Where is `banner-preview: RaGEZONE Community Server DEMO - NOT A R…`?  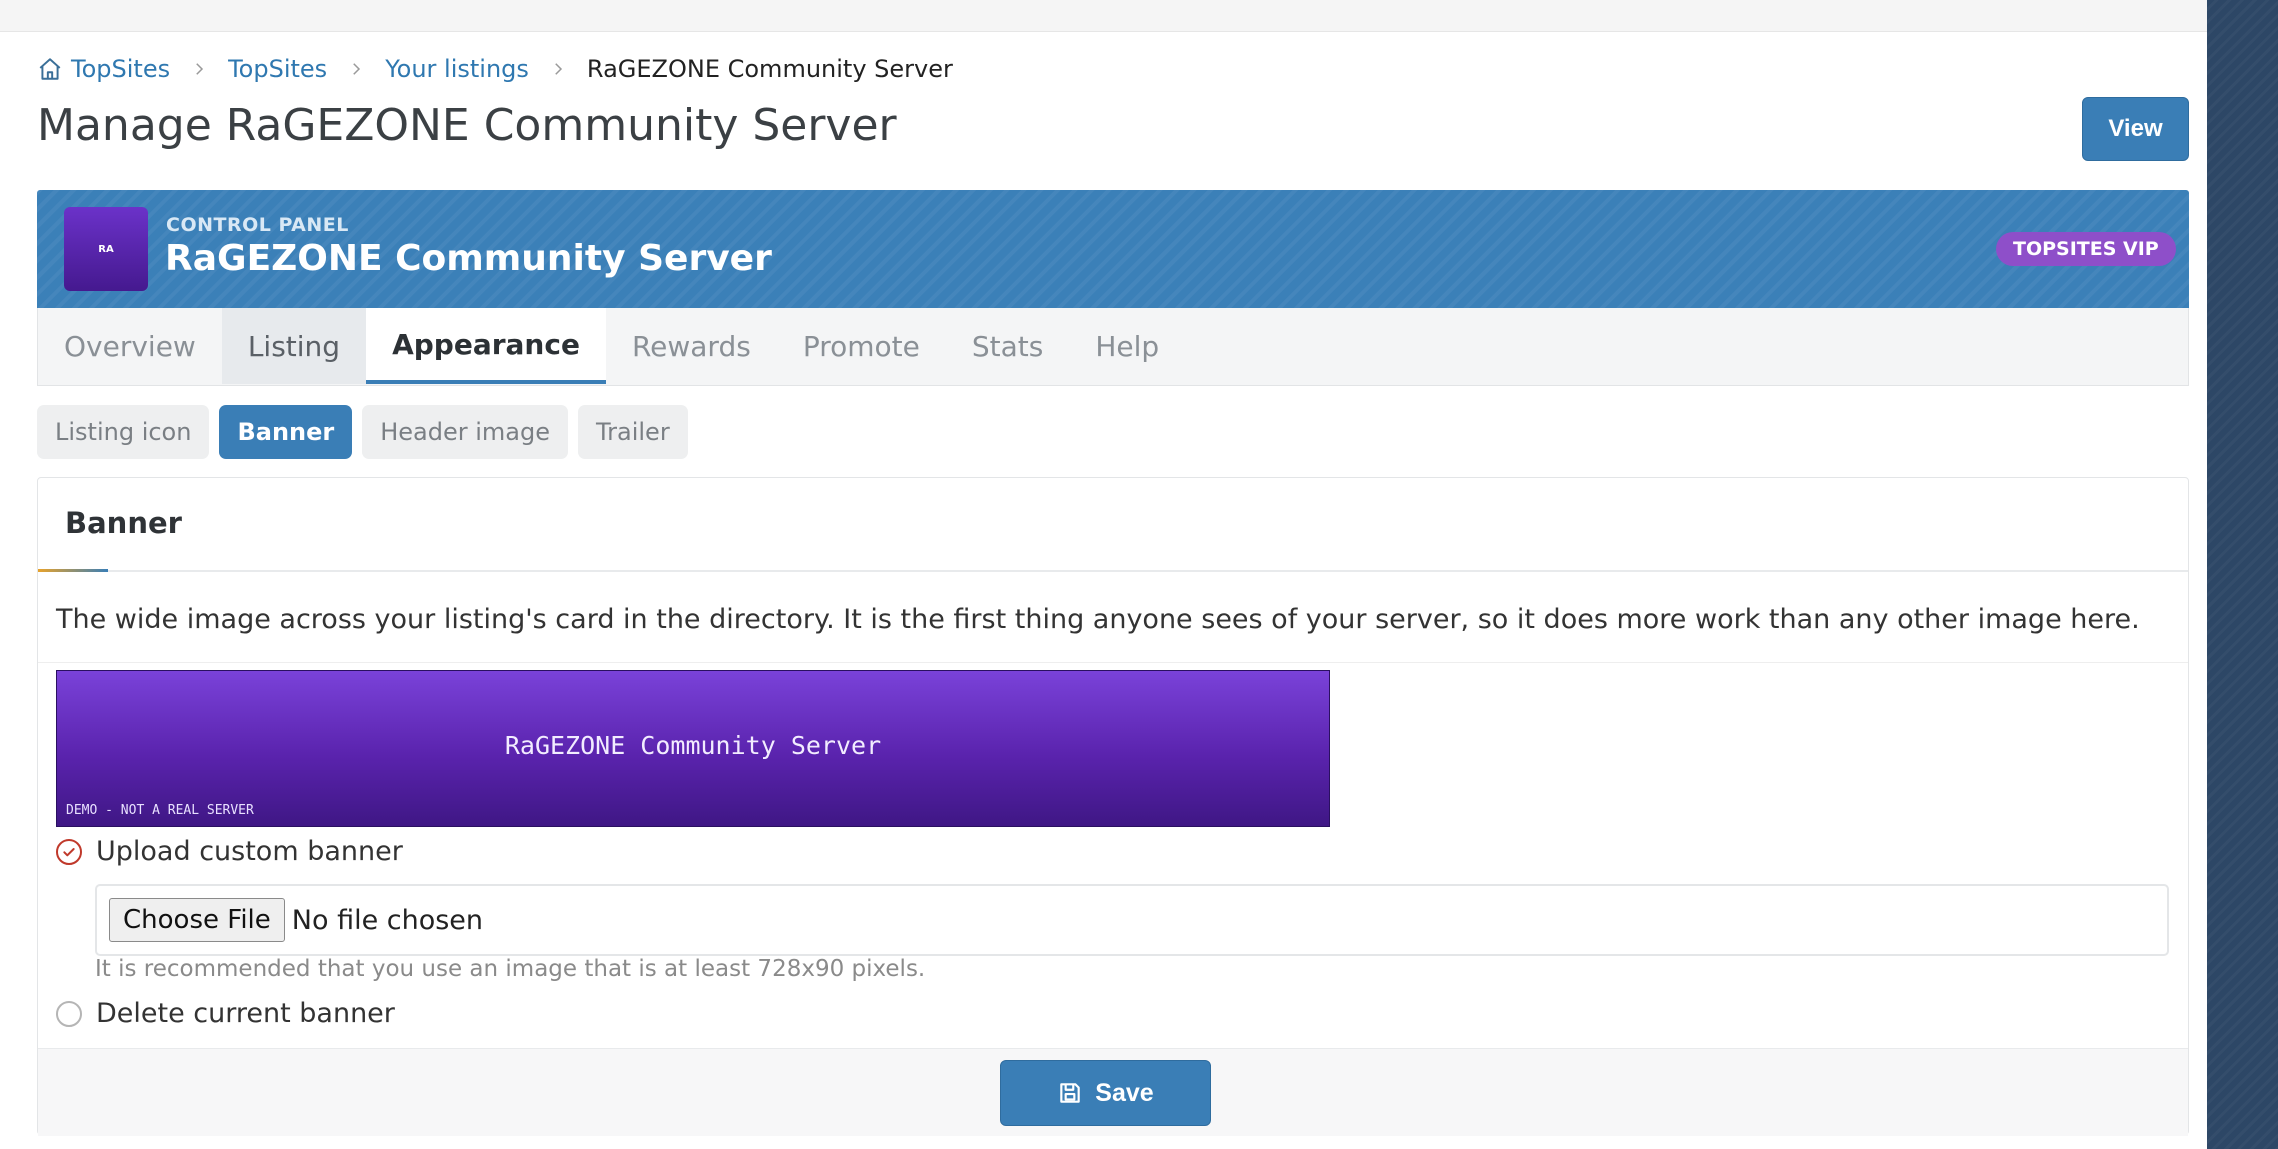
banner-preview: RaGEZONE Community Server DEMO - NOT A R… is located at coordinates (693, 748).